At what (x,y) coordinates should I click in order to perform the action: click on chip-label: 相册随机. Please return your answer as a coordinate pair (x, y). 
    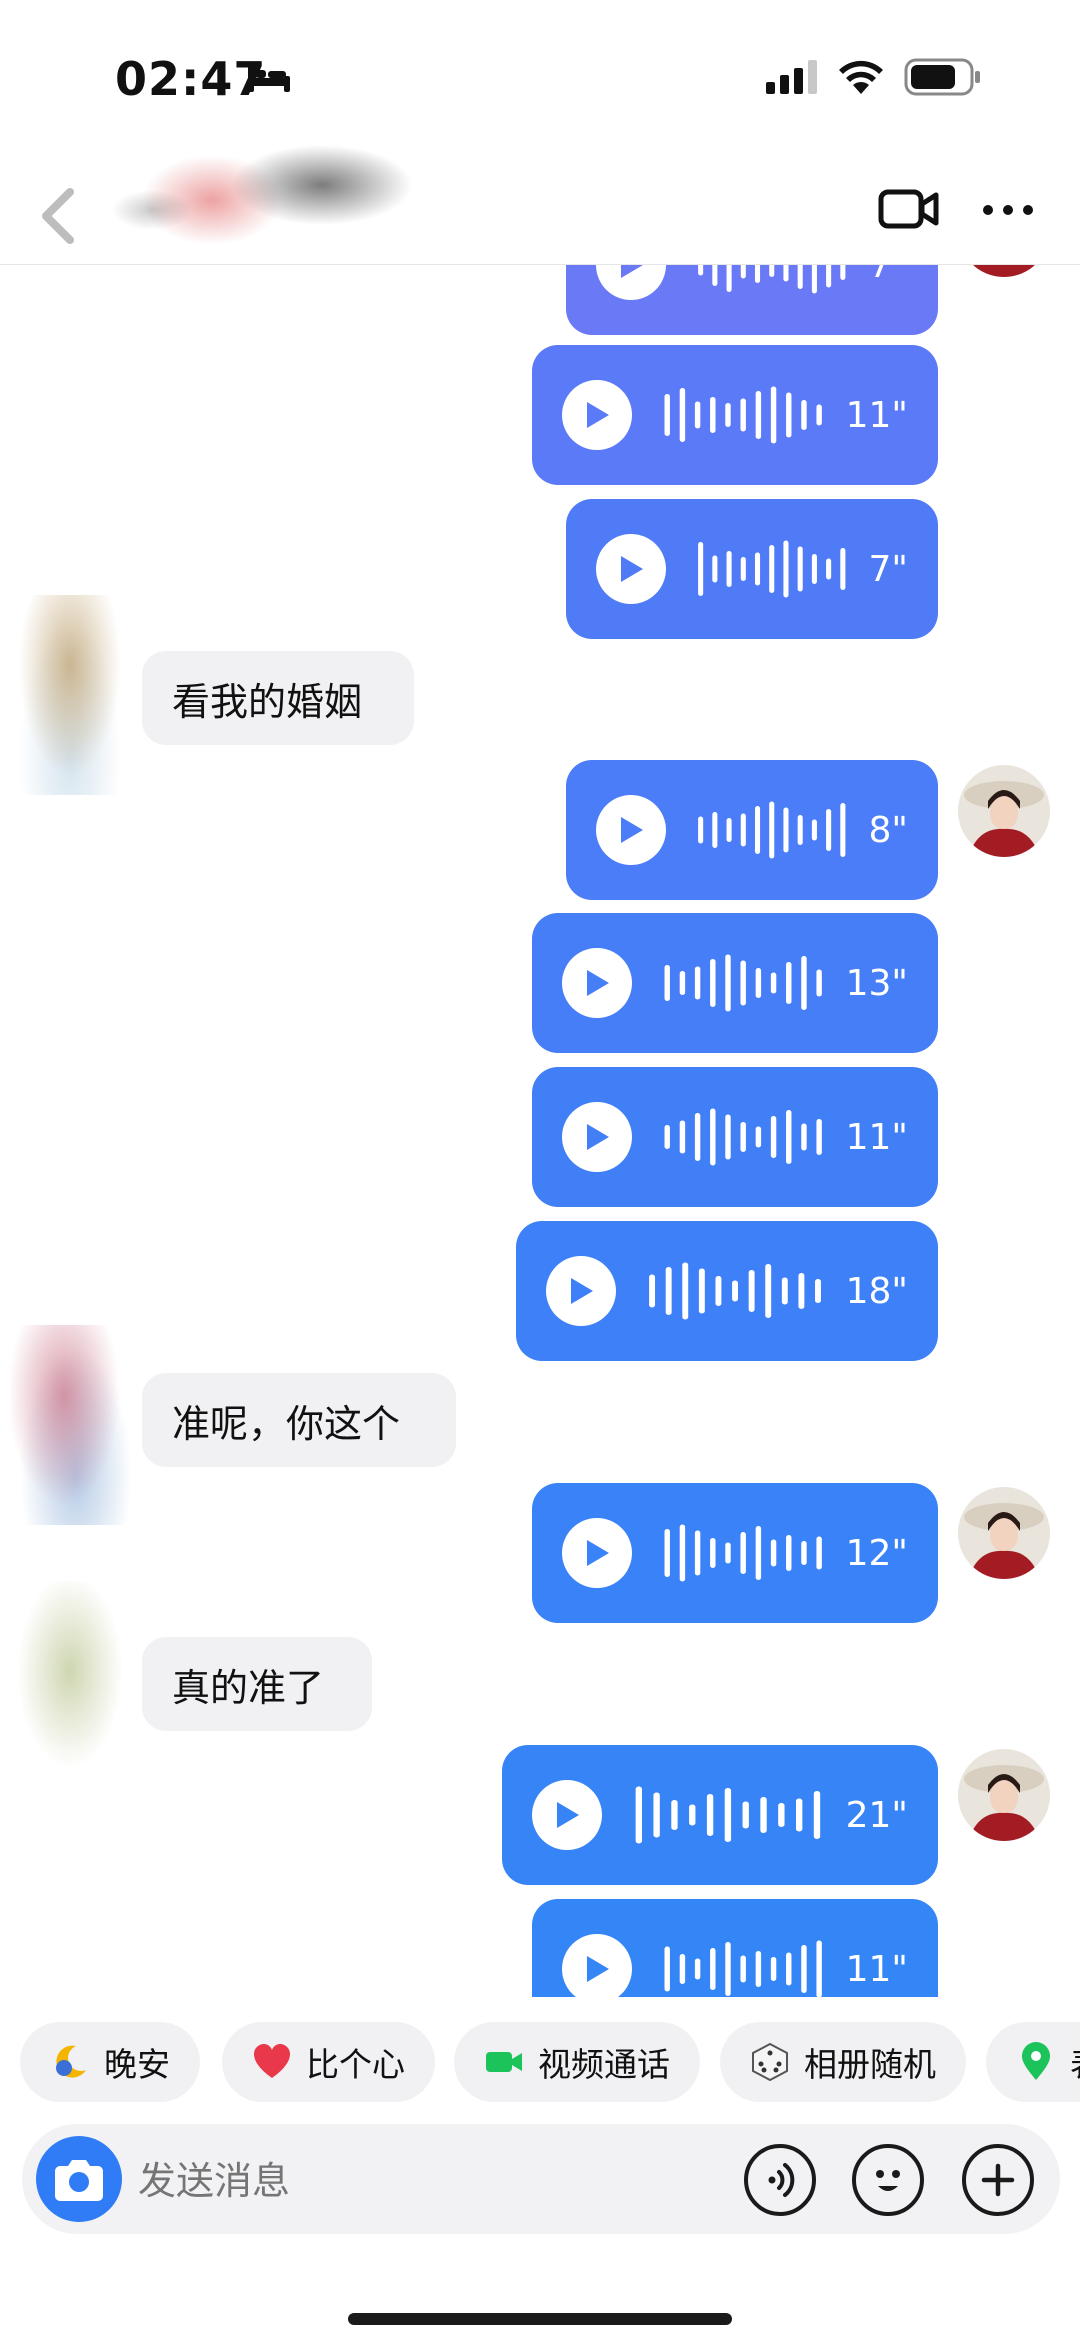
    Looking at the image, I should click on (870, 2064).